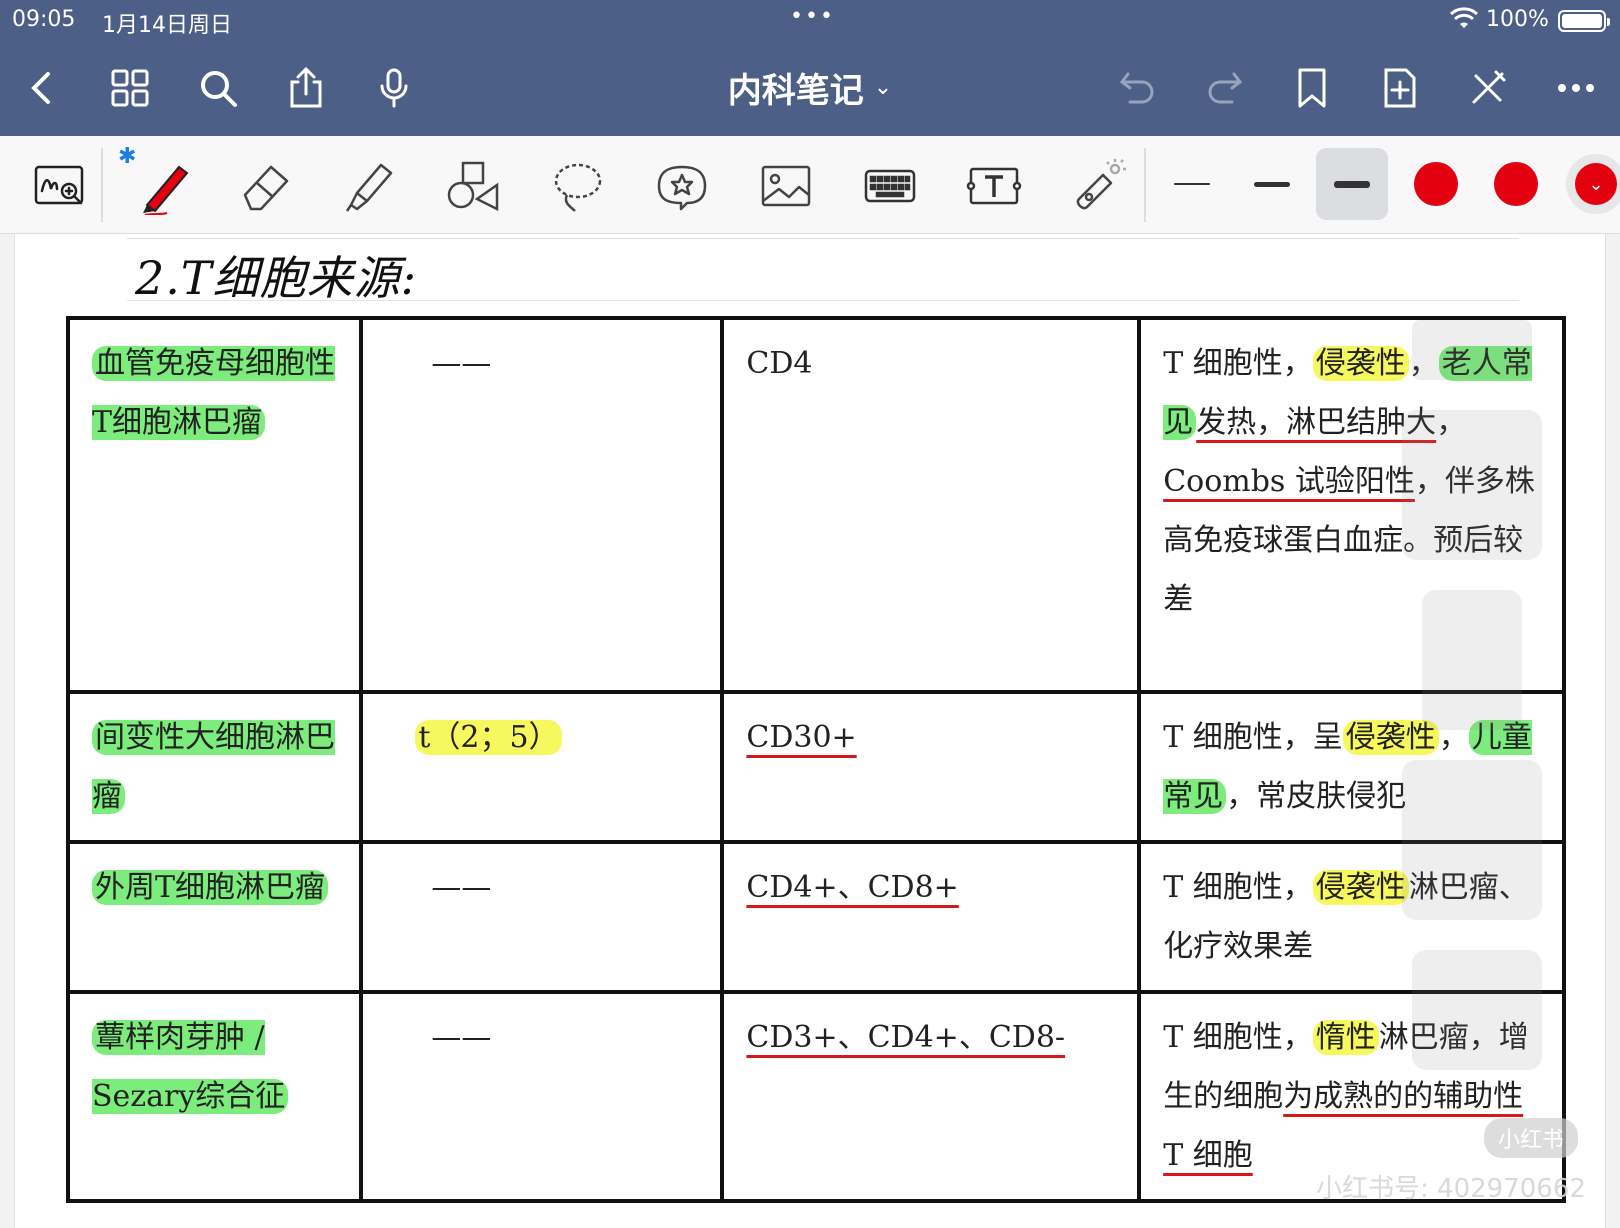 The image size is (1620, 1228). I want to click on lymphoma-name: 外周T细胞淋巴瘤, so click(210, 887).